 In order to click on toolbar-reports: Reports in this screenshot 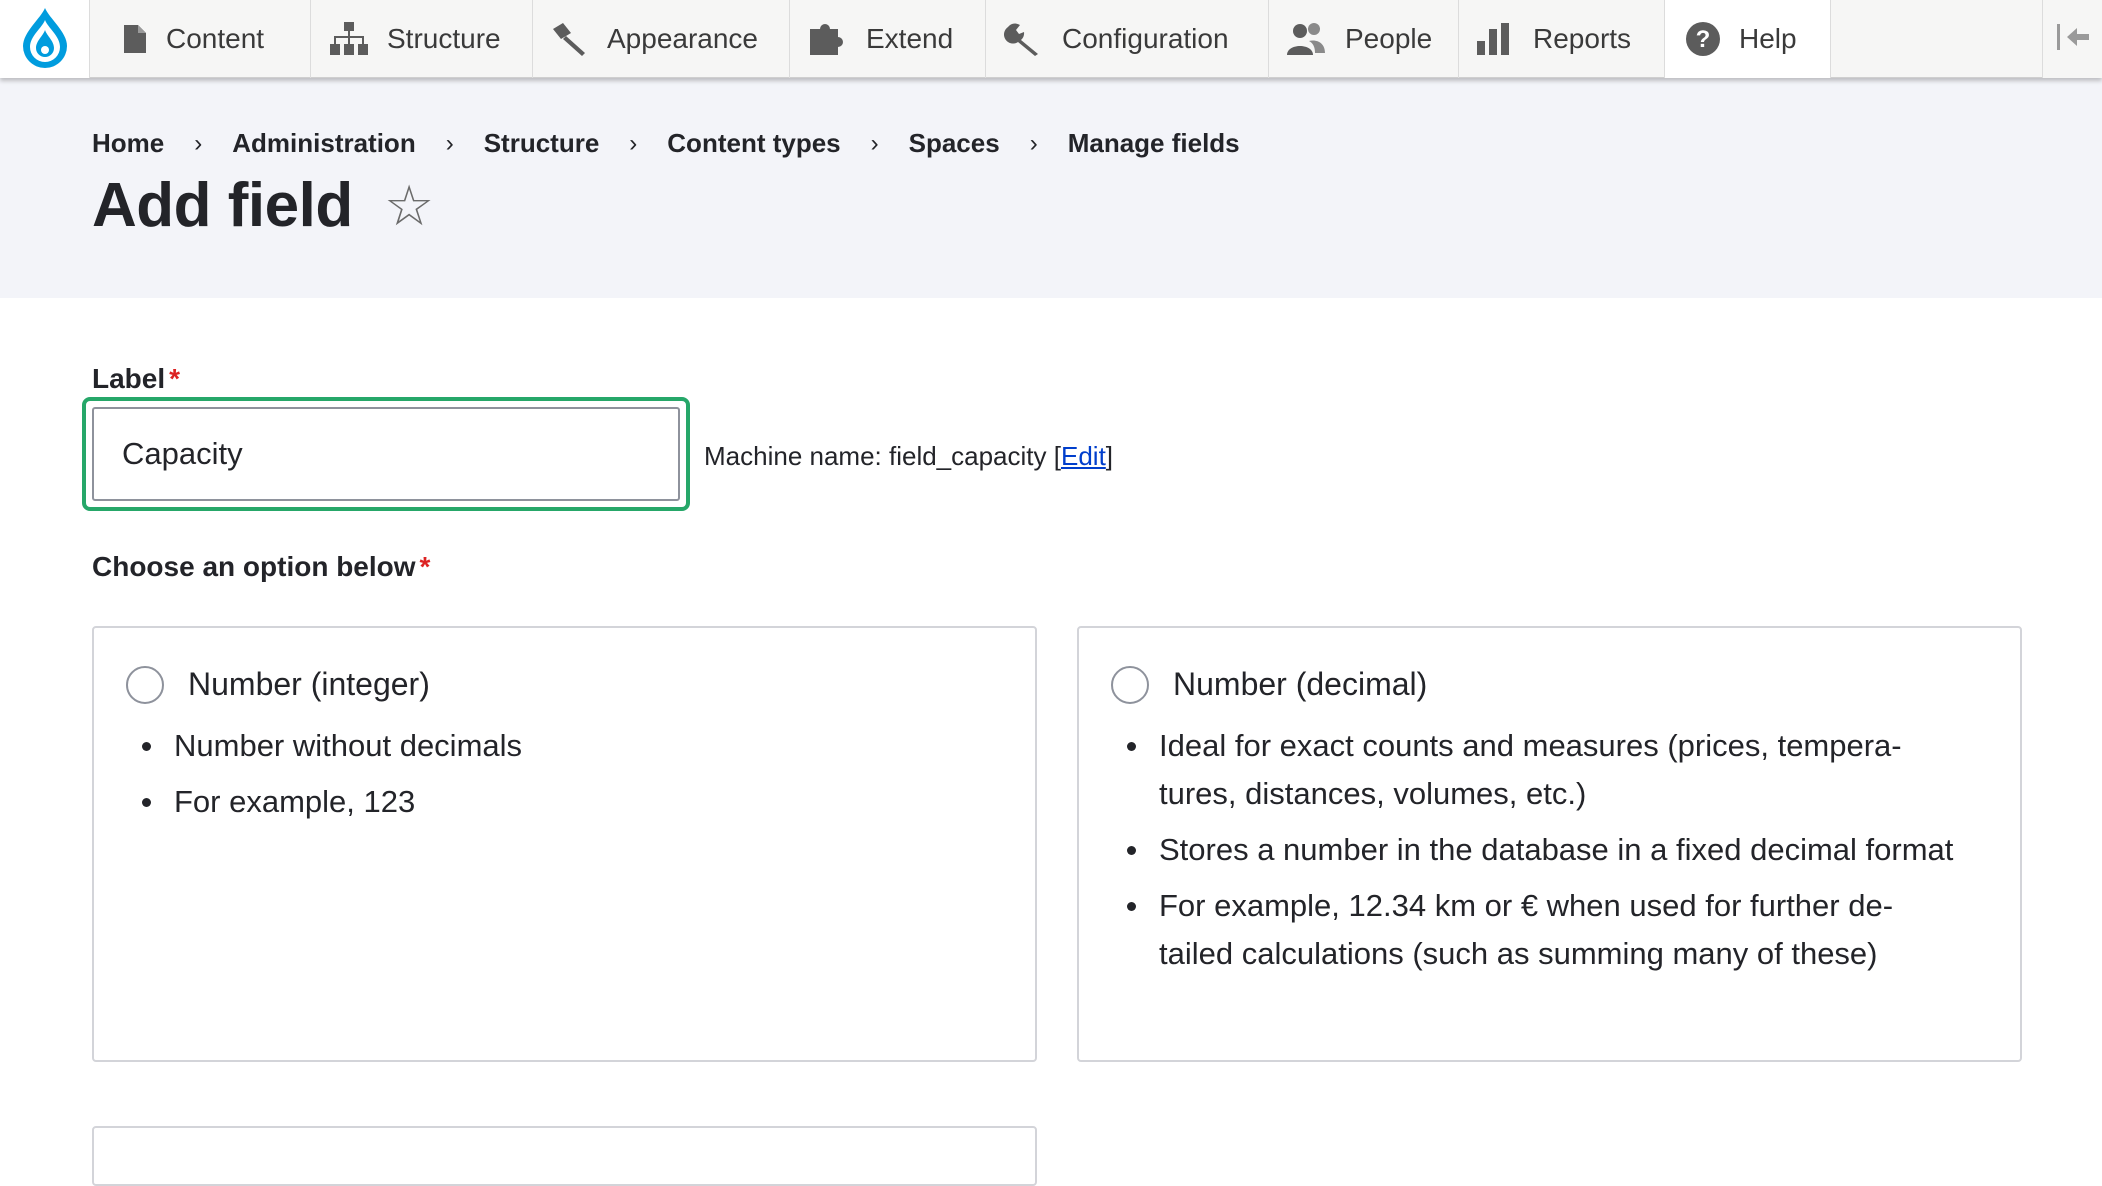, I will do `click(1562, 39)`.